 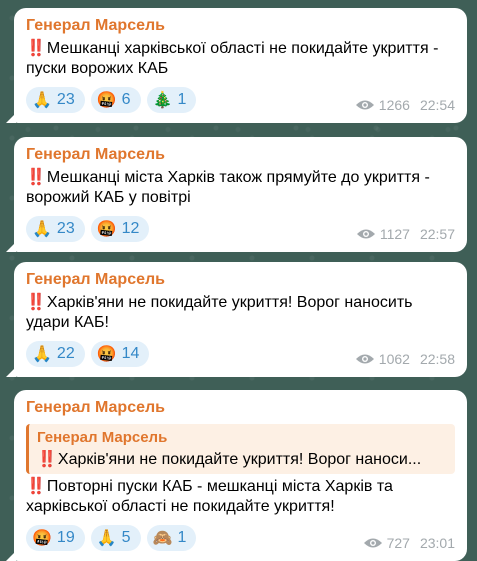 I want to click on message-time: 23:01, so click(x=437, y=543).